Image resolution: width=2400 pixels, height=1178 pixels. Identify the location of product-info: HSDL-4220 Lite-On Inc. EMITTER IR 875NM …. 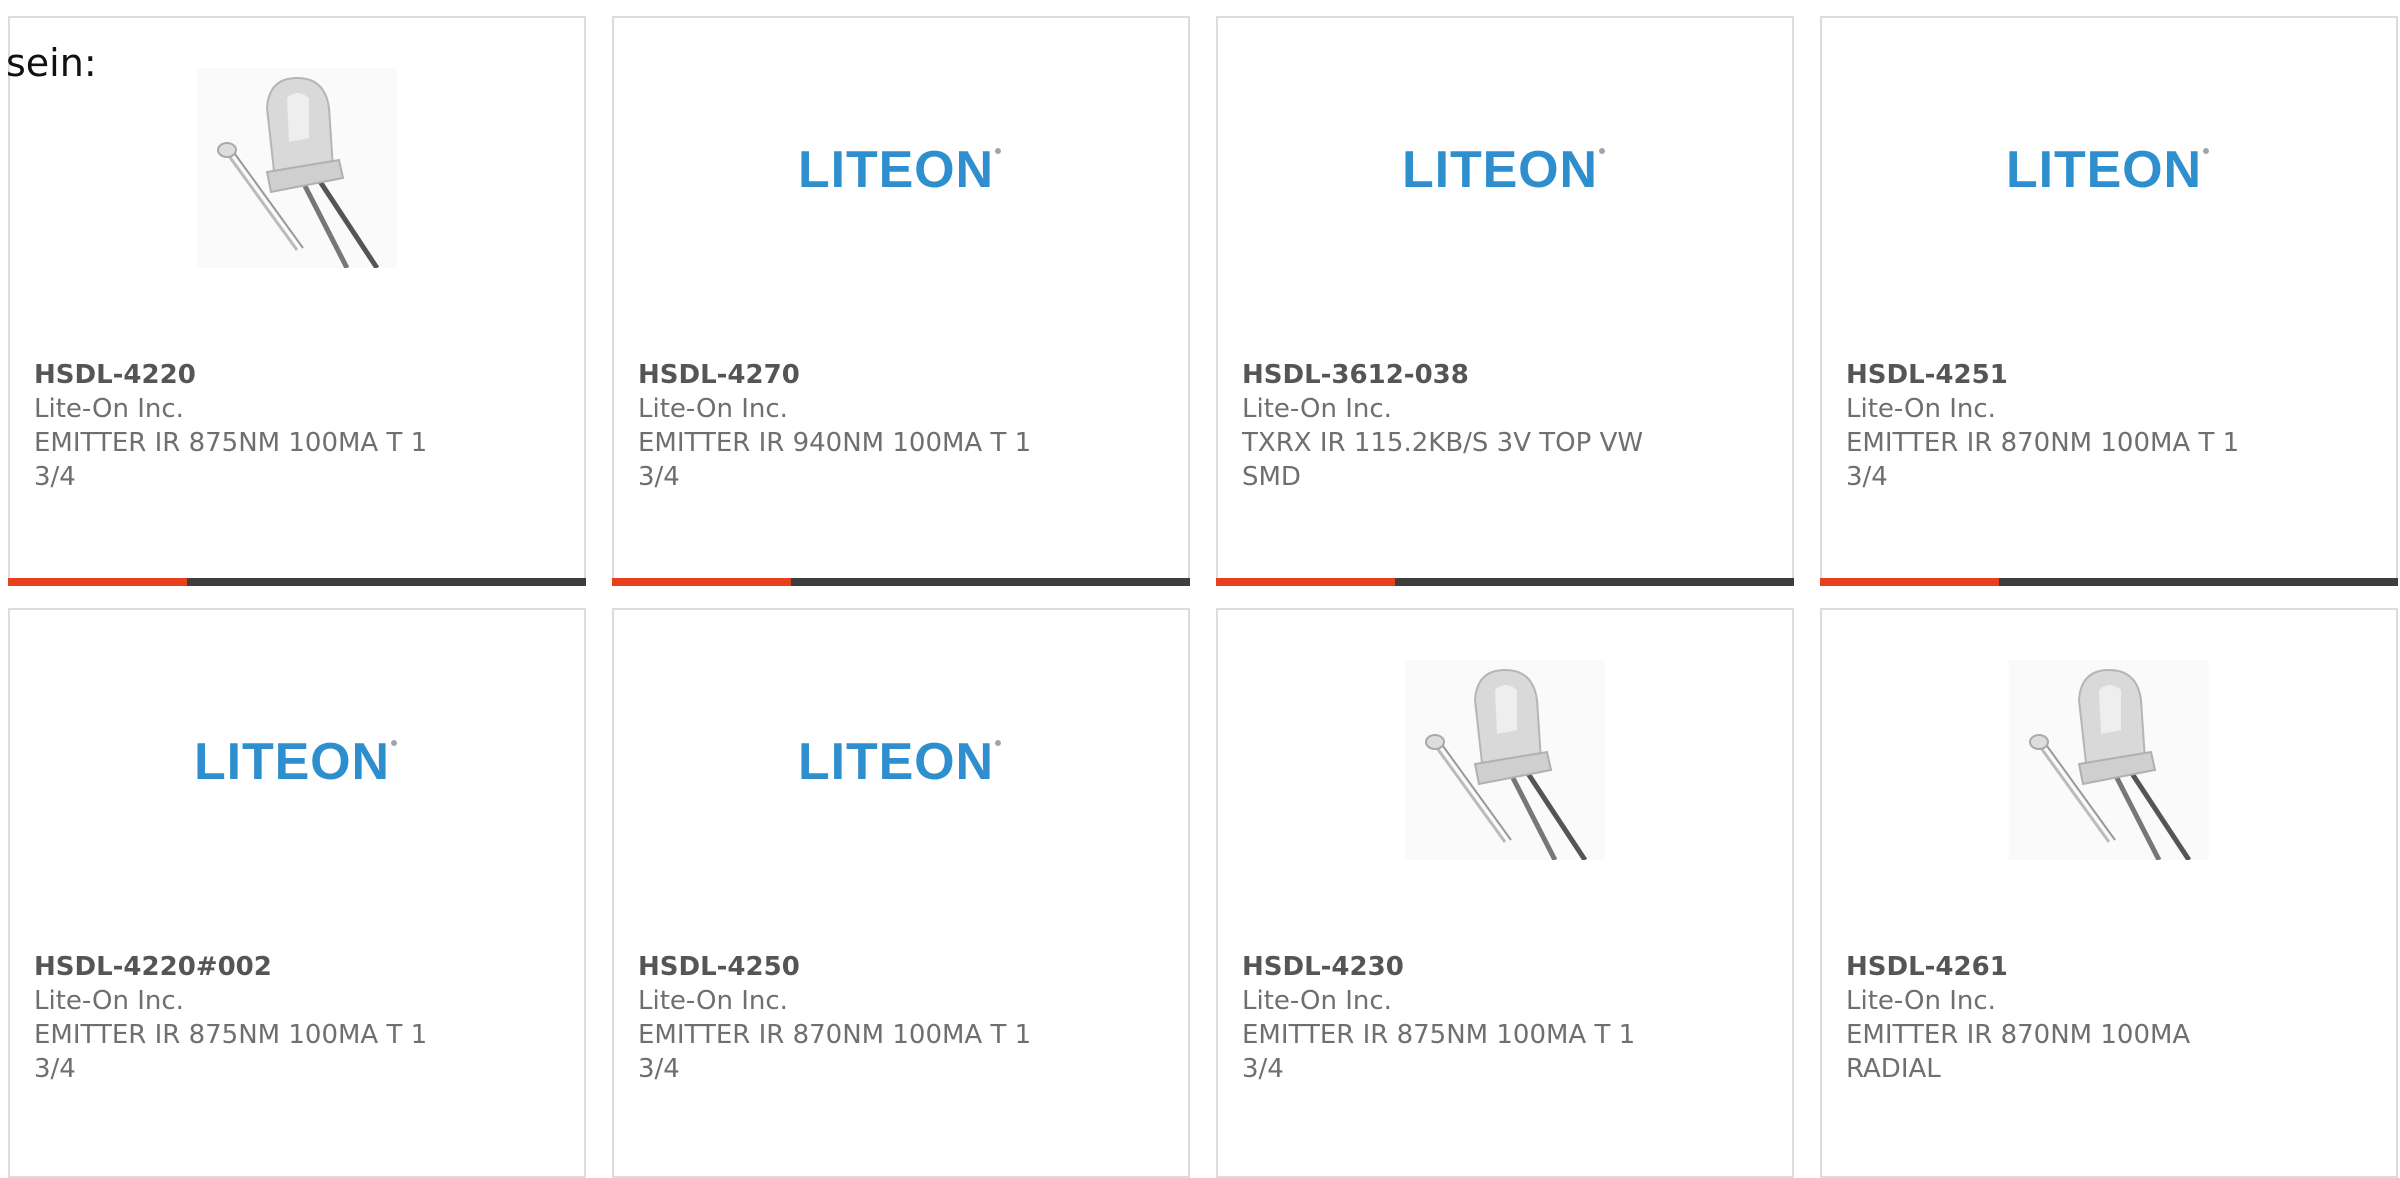
(244, 426).